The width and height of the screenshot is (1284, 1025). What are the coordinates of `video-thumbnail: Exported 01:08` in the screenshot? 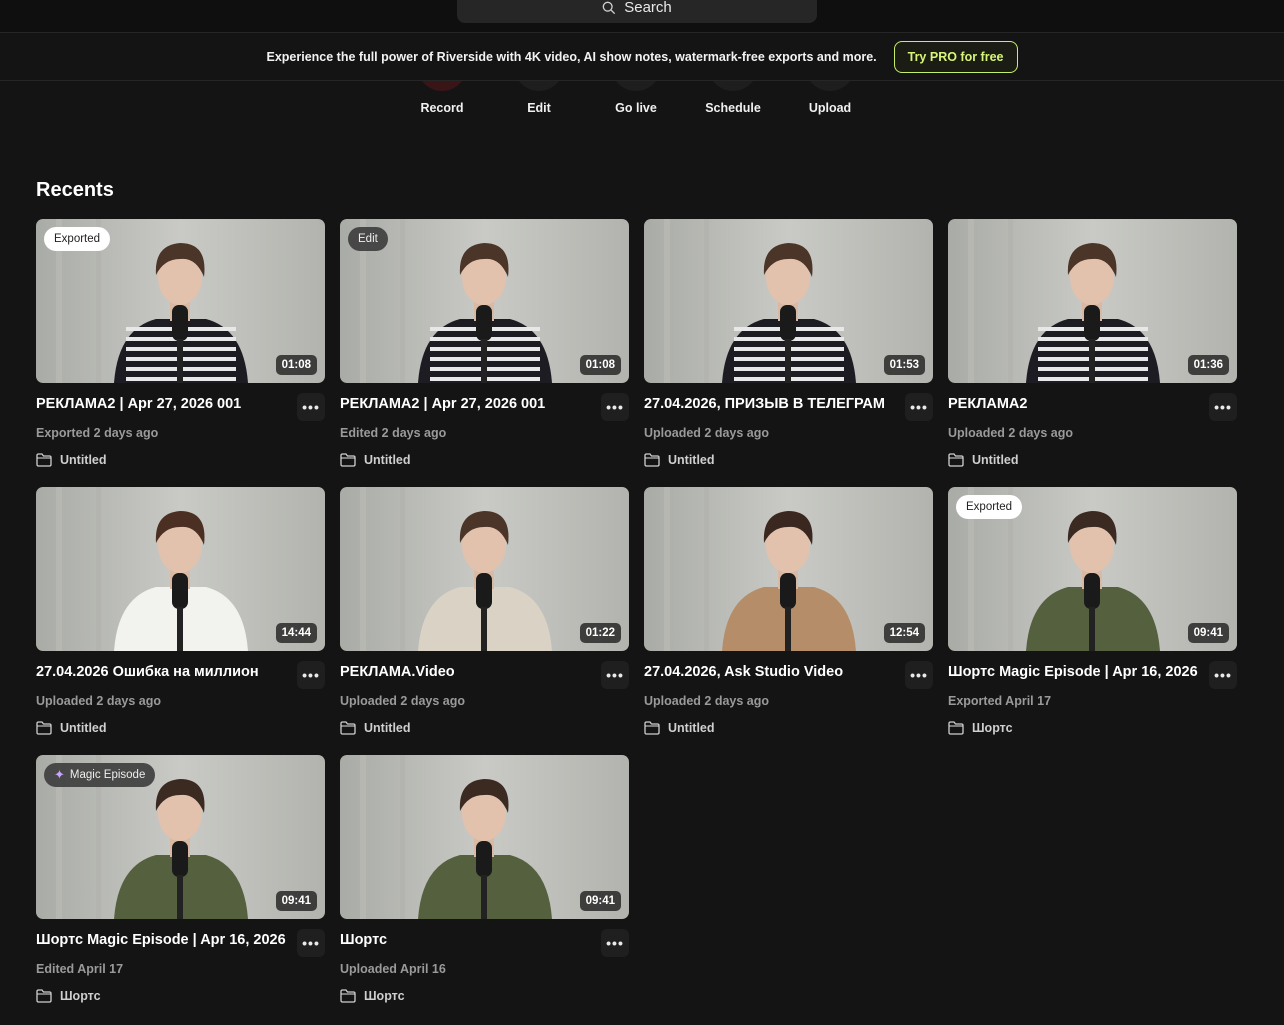 It's located at (180, 301).